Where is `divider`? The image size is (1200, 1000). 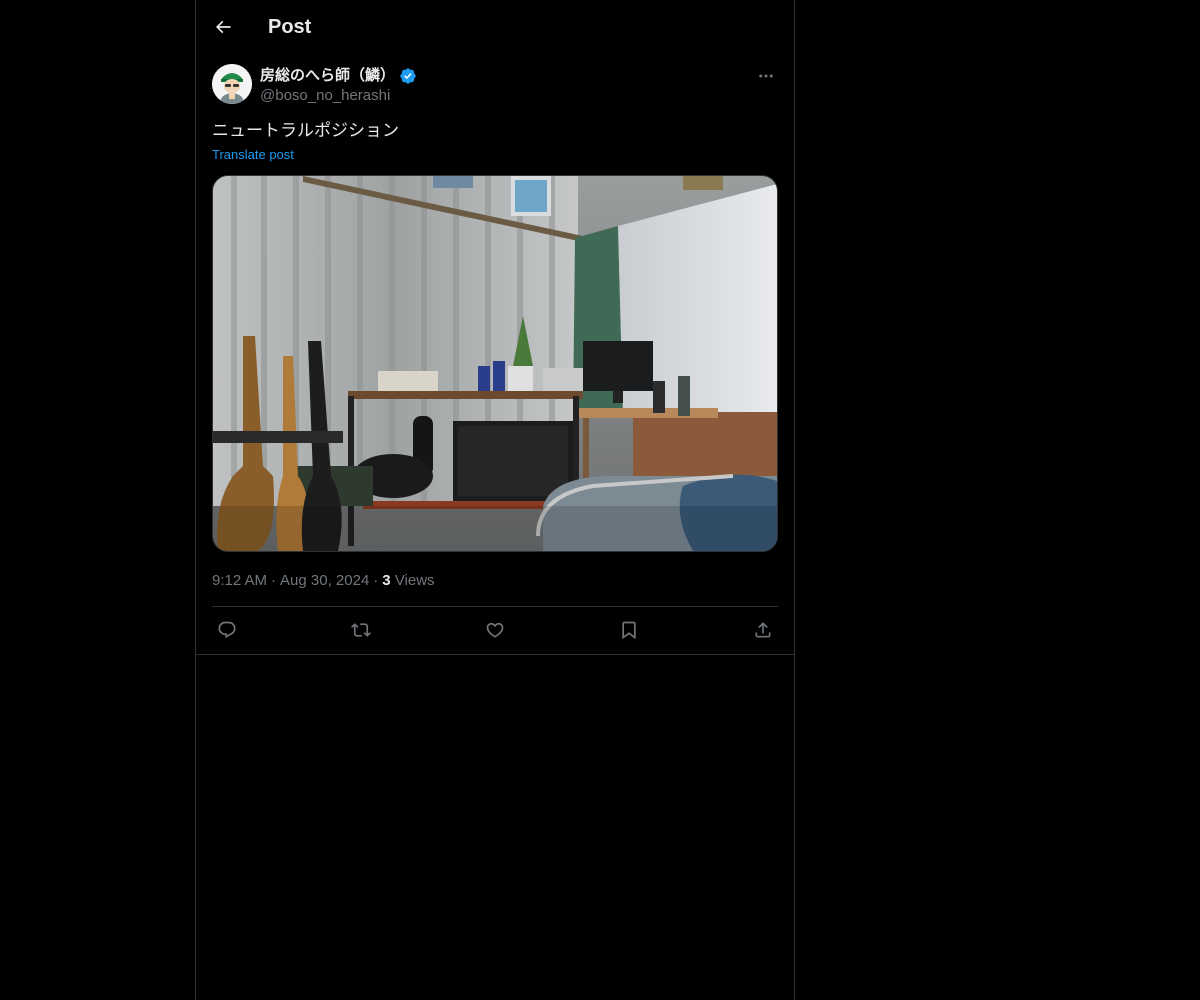 divider is located at coordinates (495, 606).